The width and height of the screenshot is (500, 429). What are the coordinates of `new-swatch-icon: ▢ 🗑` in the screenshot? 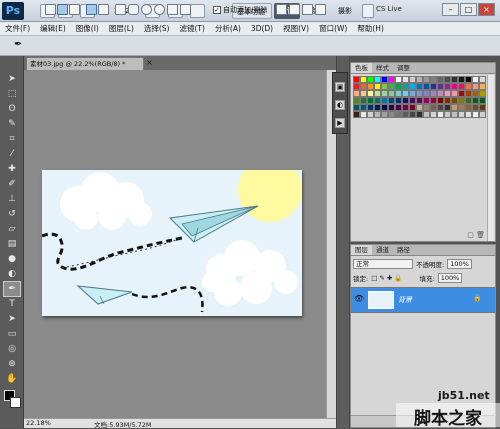 It's located at (476, 235).